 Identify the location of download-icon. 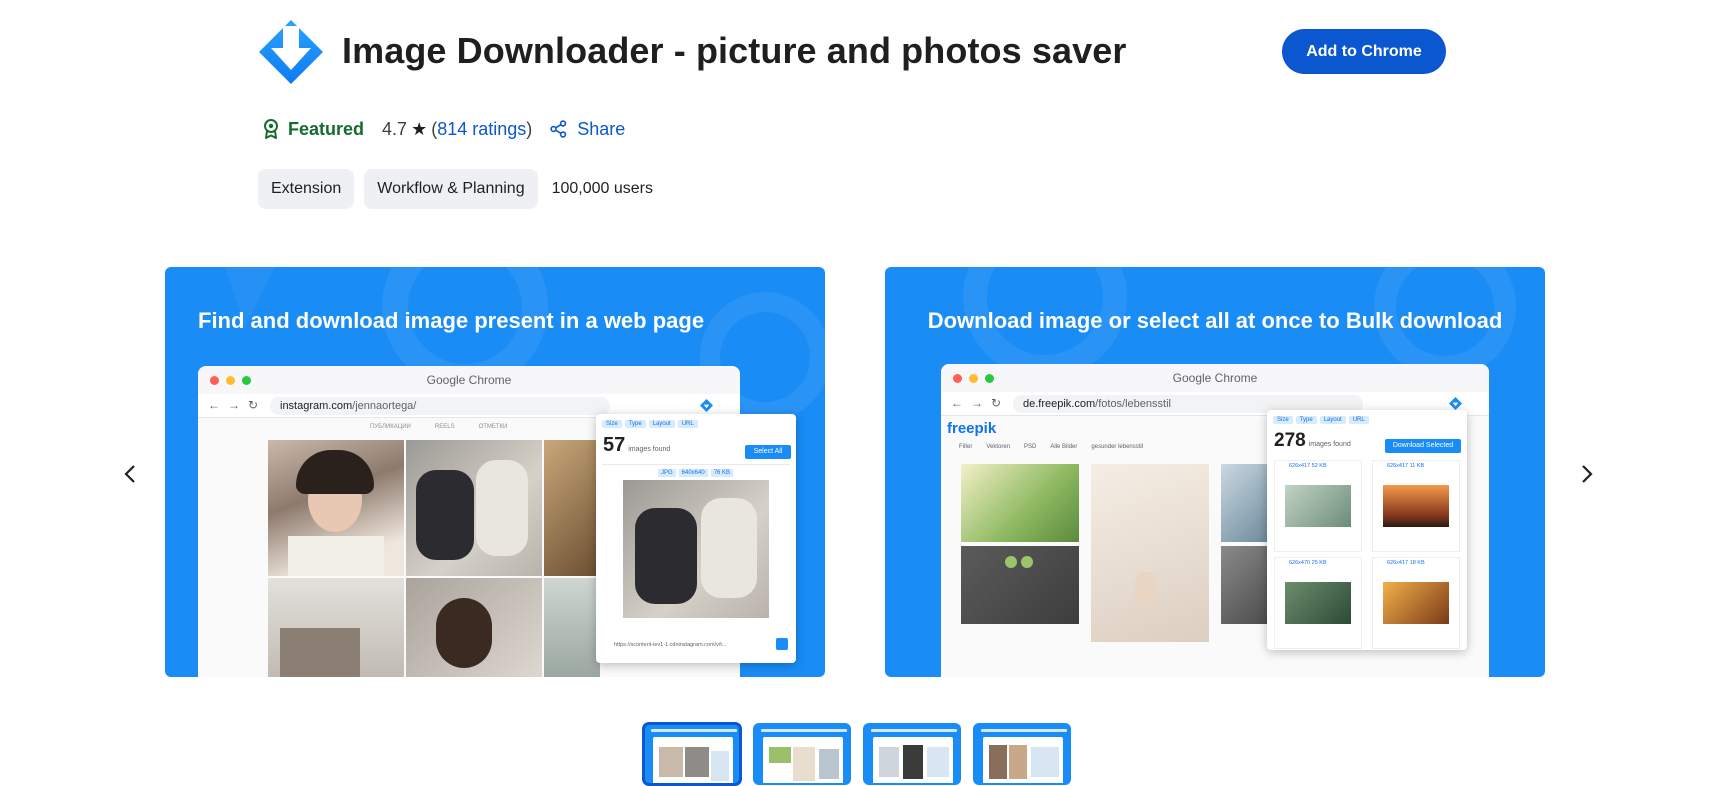
(782, 644).